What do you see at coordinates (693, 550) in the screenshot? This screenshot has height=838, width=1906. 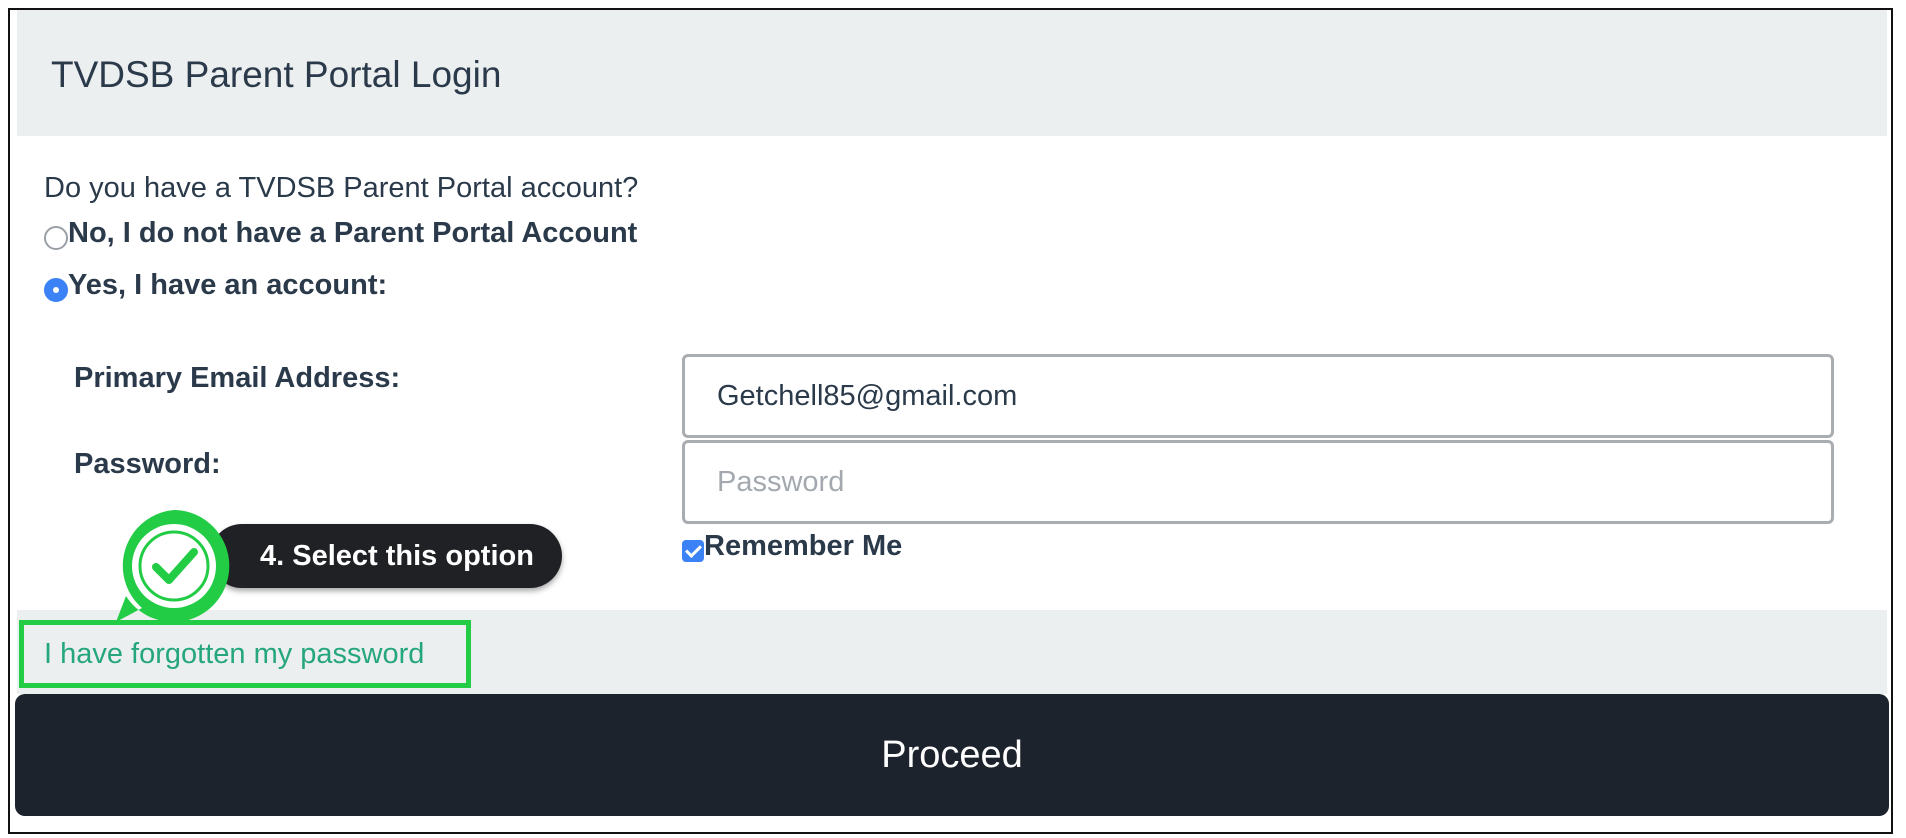 I see `remember-me-checkbox` at bounding box center [693, 550].